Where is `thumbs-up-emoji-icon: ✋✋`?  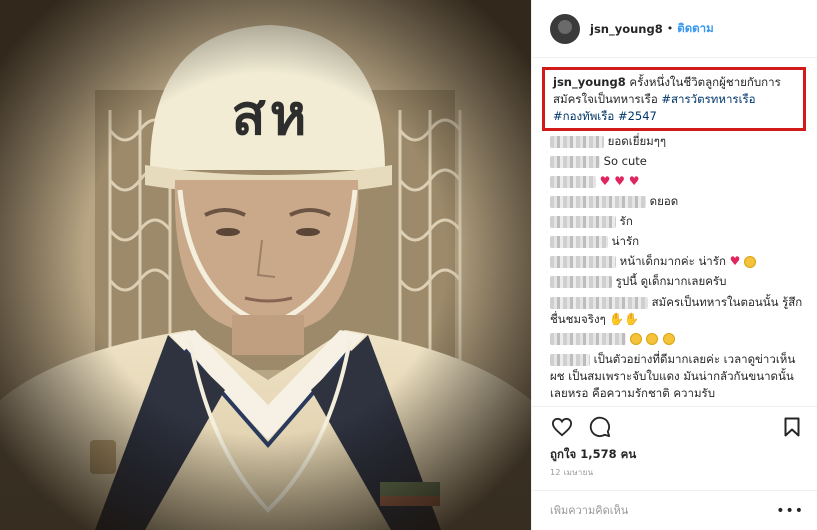
thumbs-up-emoji-icon: ✋✋ is located at coordinates (624, 319).